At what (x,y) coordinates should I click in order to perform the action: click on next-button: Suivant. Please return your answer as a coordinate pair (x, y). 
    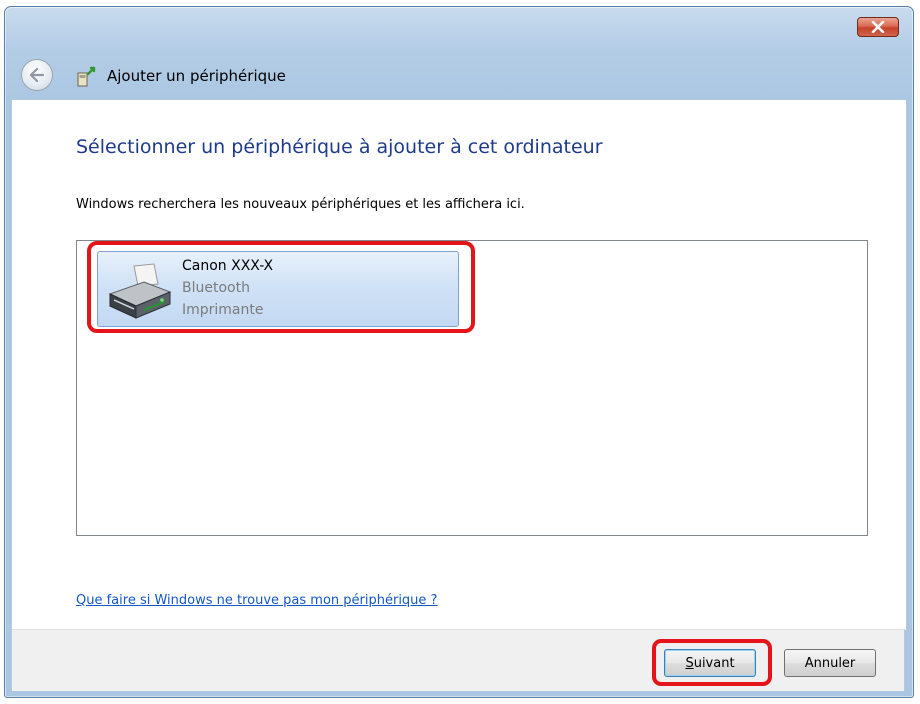
    Looking at the image, I should click on (710, 663).